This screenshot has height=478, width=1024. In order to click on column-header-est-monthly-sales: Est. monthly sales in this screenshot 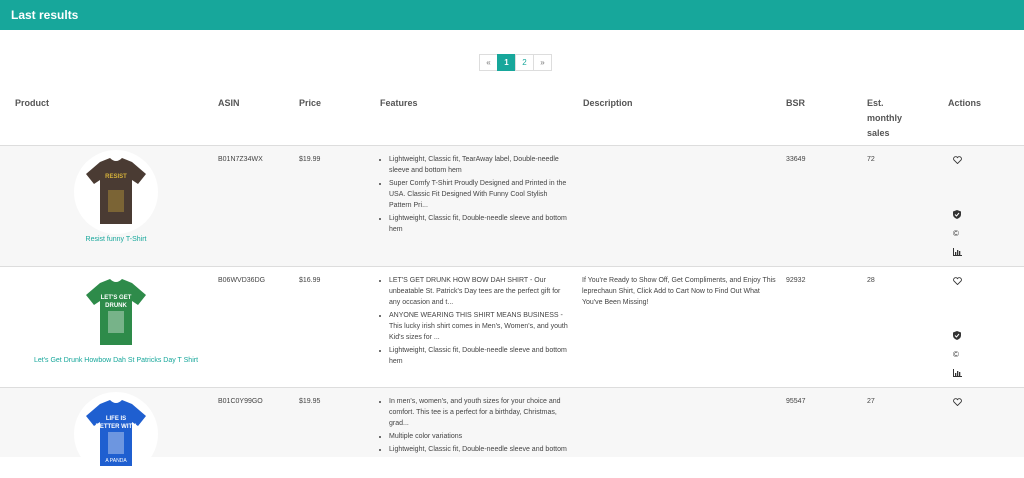, I will do `click(884, 118)`.